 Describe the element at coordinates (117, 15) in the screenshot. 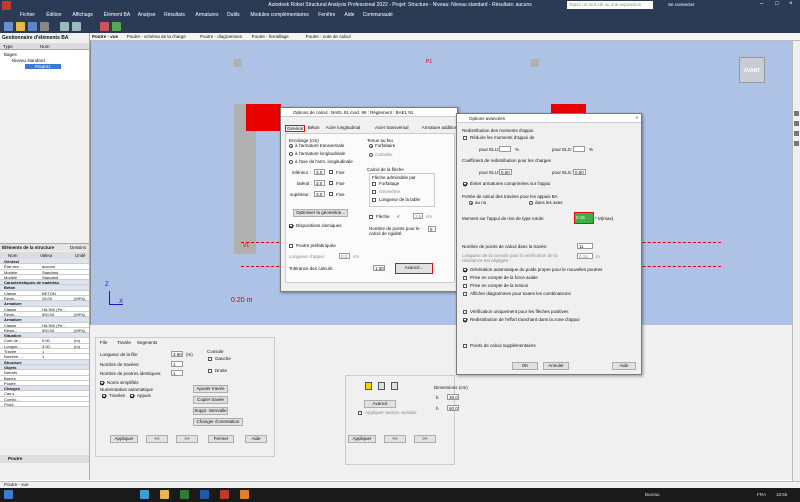

I see `menu-item: Élément BA` at that location.